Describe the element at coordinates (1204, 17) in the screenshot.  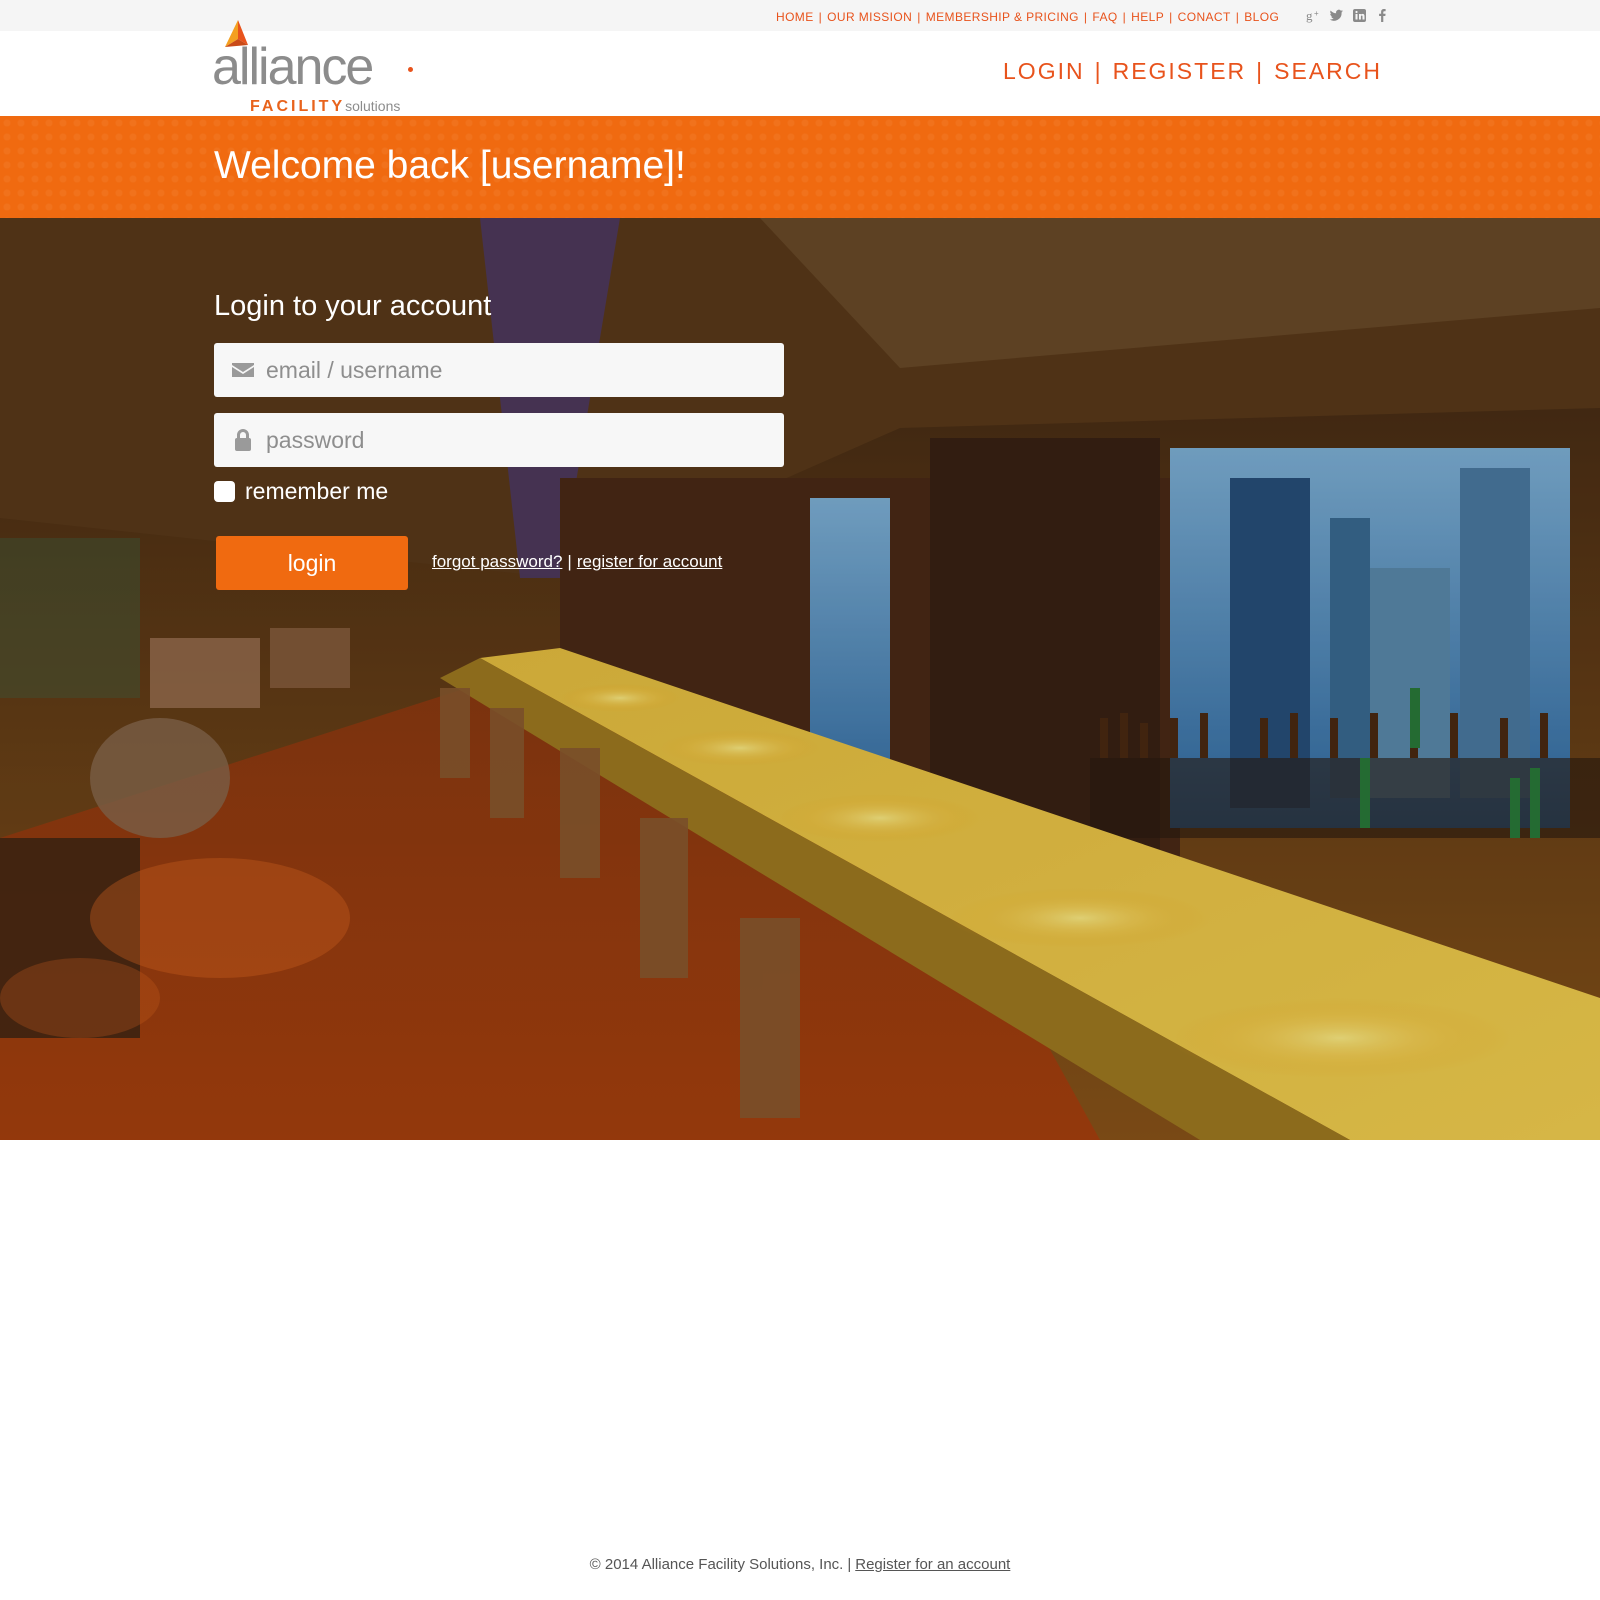
I see `util-nav-contact: CONACT` at that location.